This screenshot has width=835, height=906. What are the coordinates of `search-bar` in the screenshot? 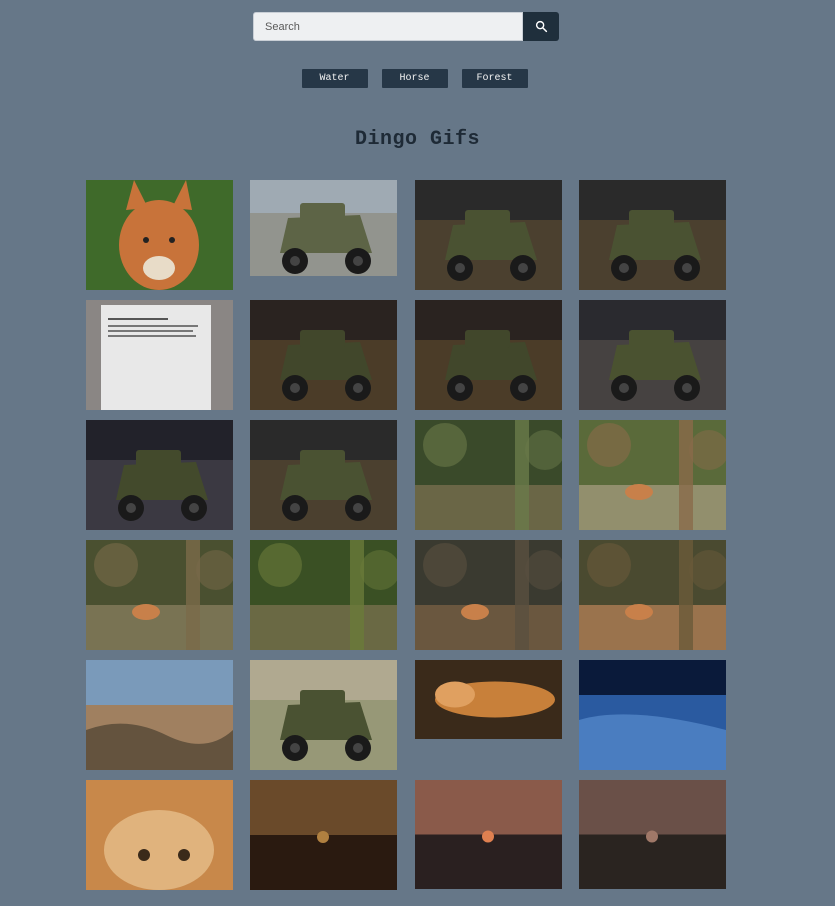 It's located at (406, 26).